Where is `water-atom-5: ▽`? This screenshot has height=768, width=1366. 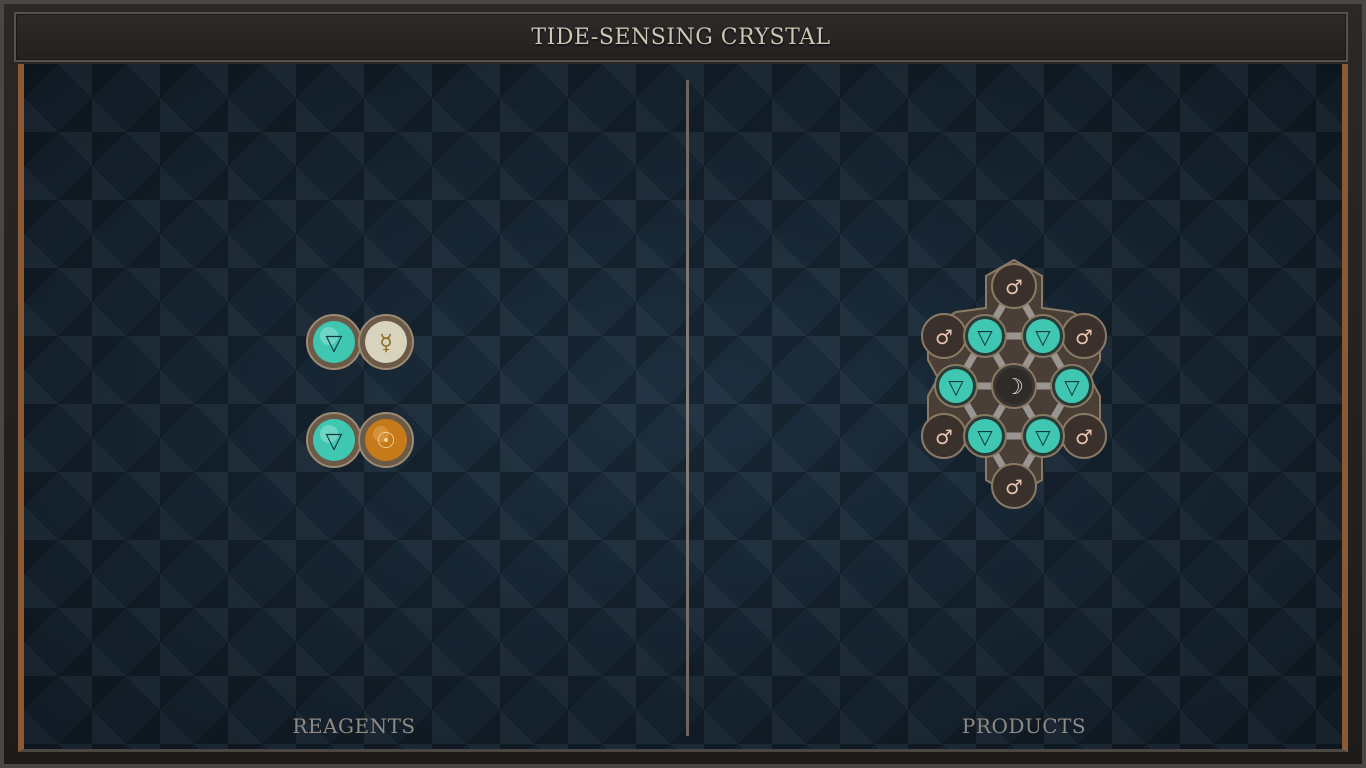 water-atom-5: ▽ is located at coordinates (985, 436).